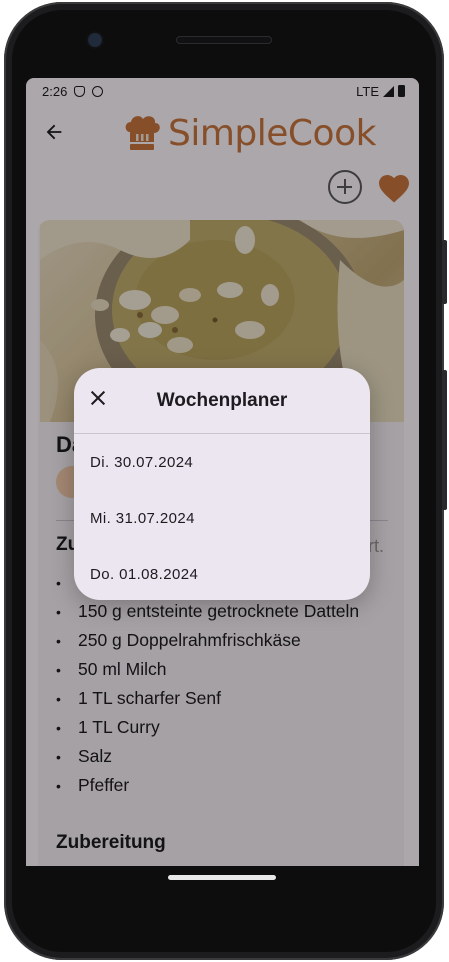 The height and width of the screenshot is (962, 449). What do you see at coordinates (222, 462) in the screenshot?
I see `date-option: Di. 30.07.2024` at bounding box center [222, 462].